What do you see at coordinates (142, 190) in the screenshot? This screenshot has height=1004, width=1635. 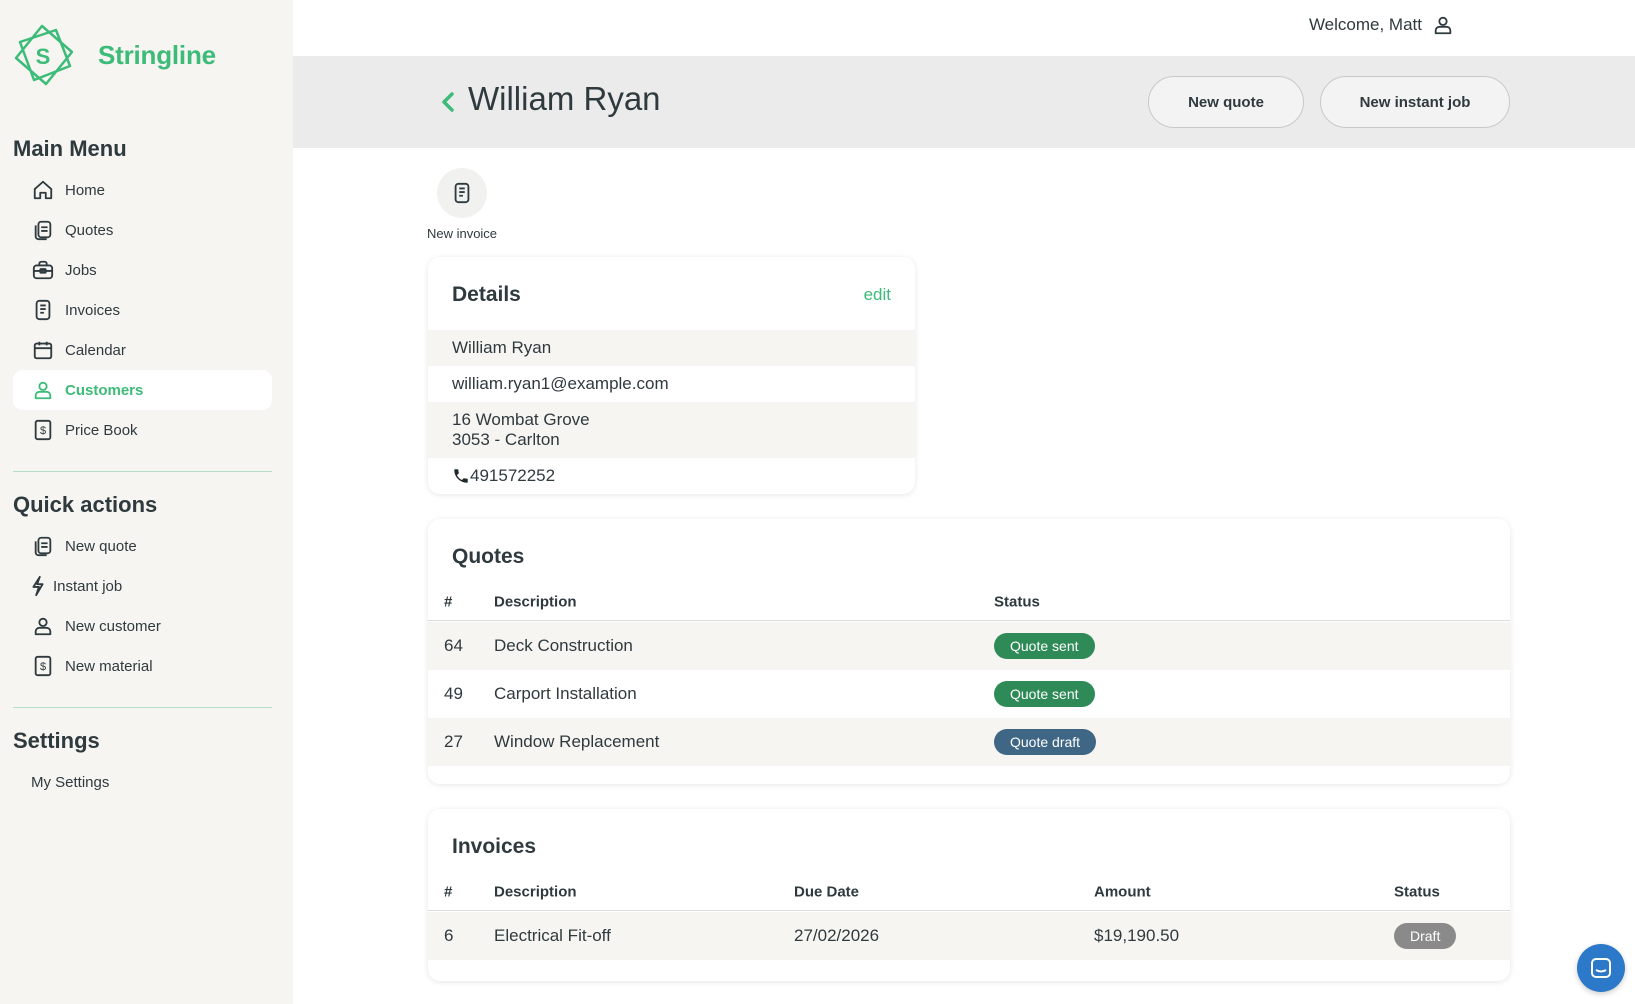 I see `sidebar-item-home: Home` at bounding box center [142, 190].